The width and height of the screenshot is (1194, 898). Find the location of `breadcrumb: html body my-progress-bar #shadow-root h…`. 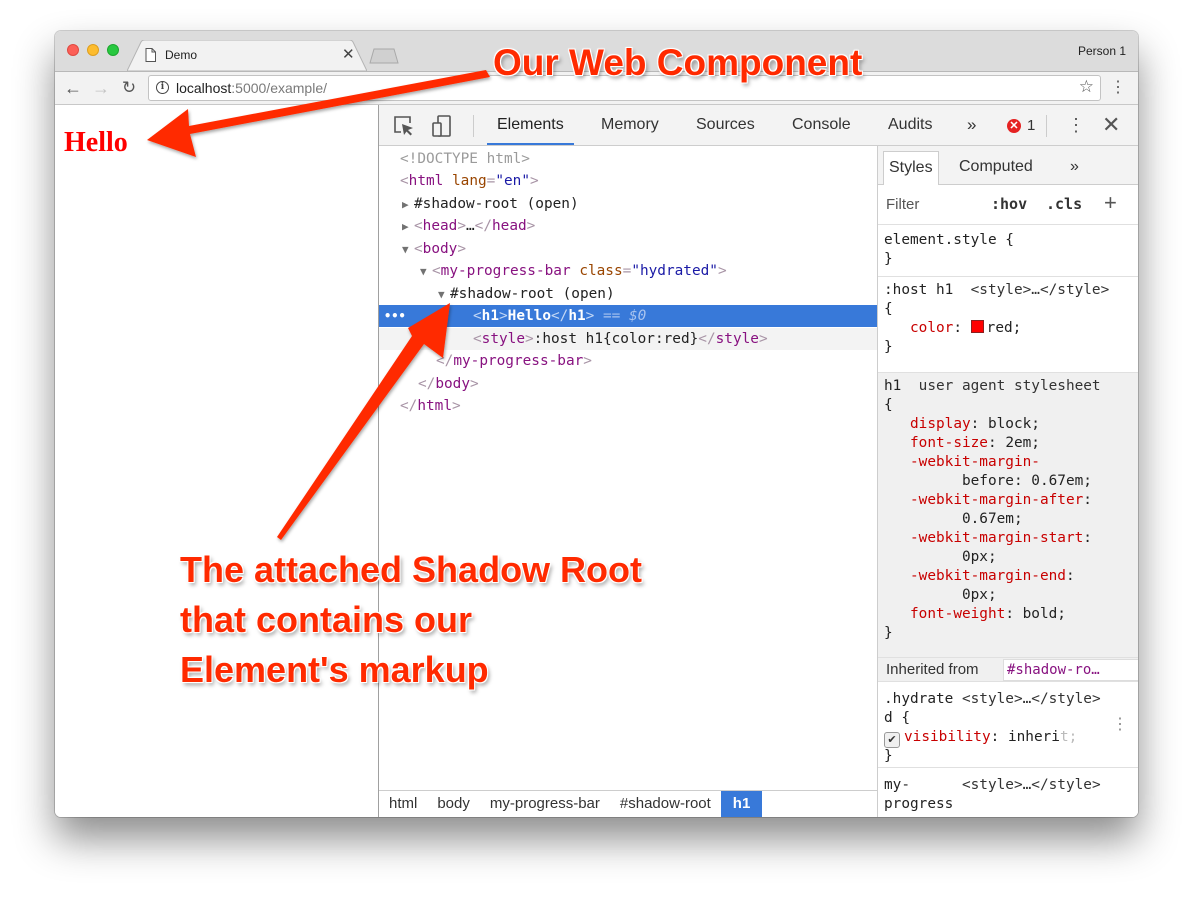

breadcrumb: html body my-progress-bar #shadow-root h… is located at coordinates (628, 803).